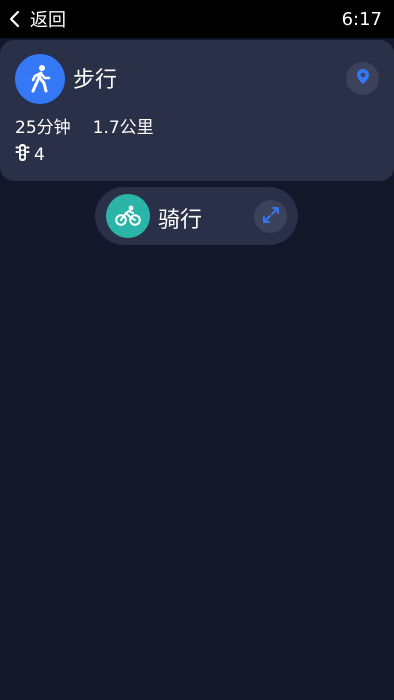  What do you see at coordinates (22, 155) in the screenshot?
I see `traffic-light-icon` at bounding box center [22, 155].